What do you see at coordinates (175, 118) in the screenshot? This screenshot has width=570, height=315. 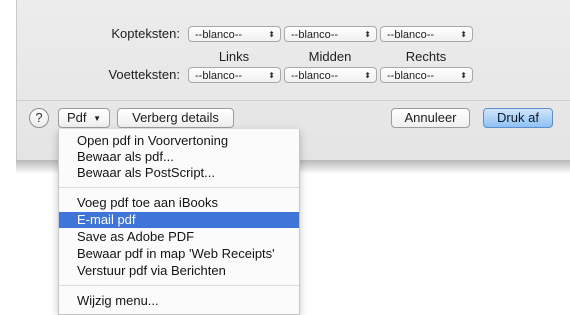 I see `hide-details-button: Verberg details` at bounding box center [175, 118].